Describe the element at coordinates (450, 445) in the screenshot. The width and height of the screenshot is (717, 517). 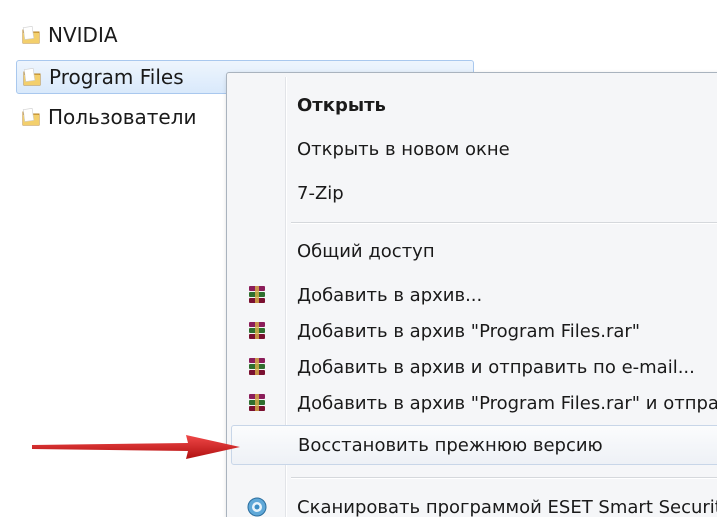
I see `menu-item-label: Восстановить прежнюю версию` at that location.